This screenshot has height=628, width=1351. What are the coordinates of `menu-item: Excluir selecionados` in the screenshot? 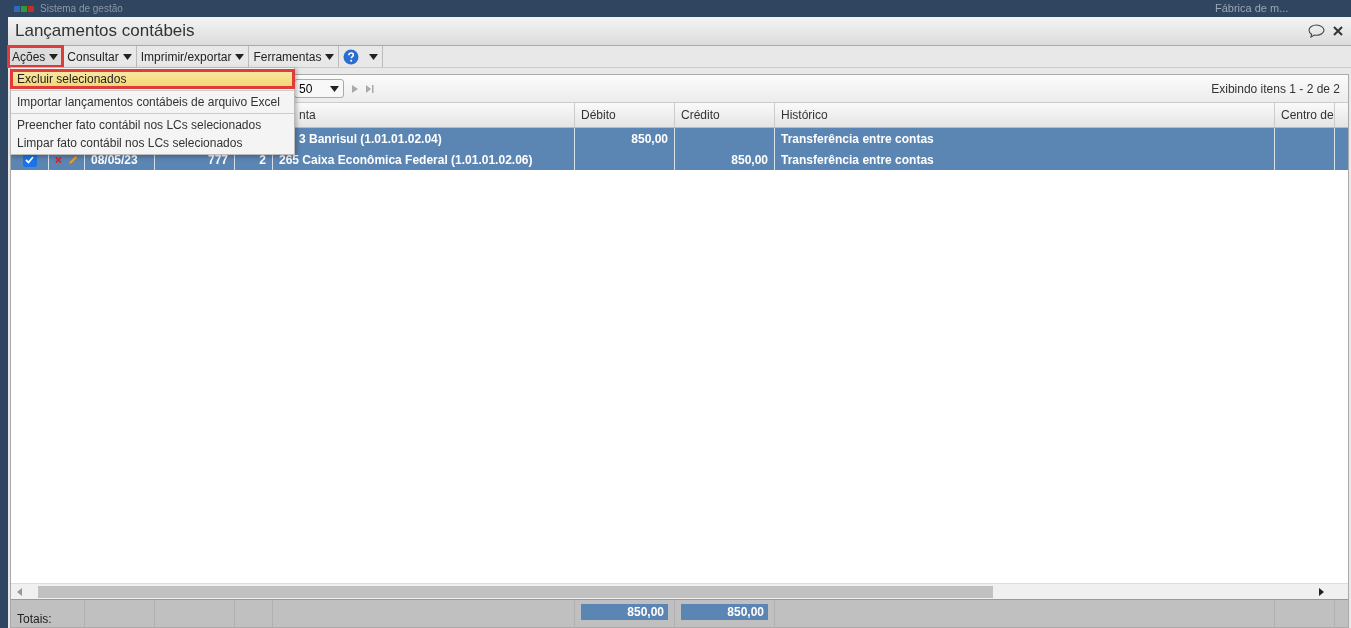 It's located at (152, 79).